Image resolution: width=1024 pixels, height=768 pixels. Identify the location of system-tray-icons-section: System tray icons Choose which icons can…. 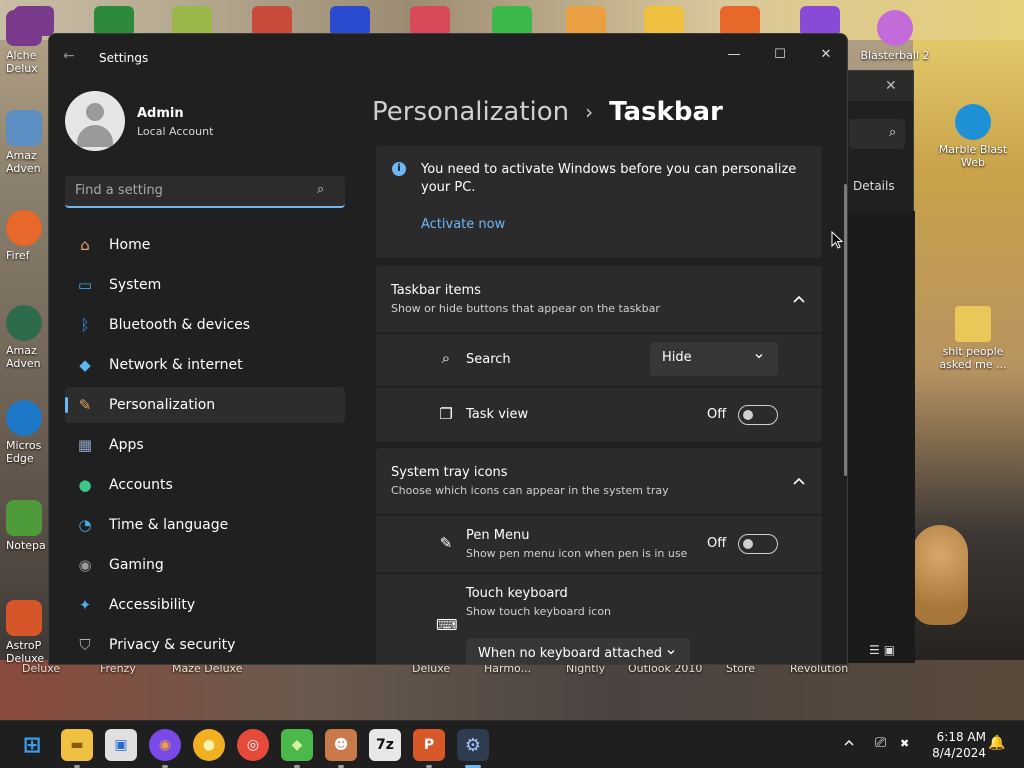
(599, 556).